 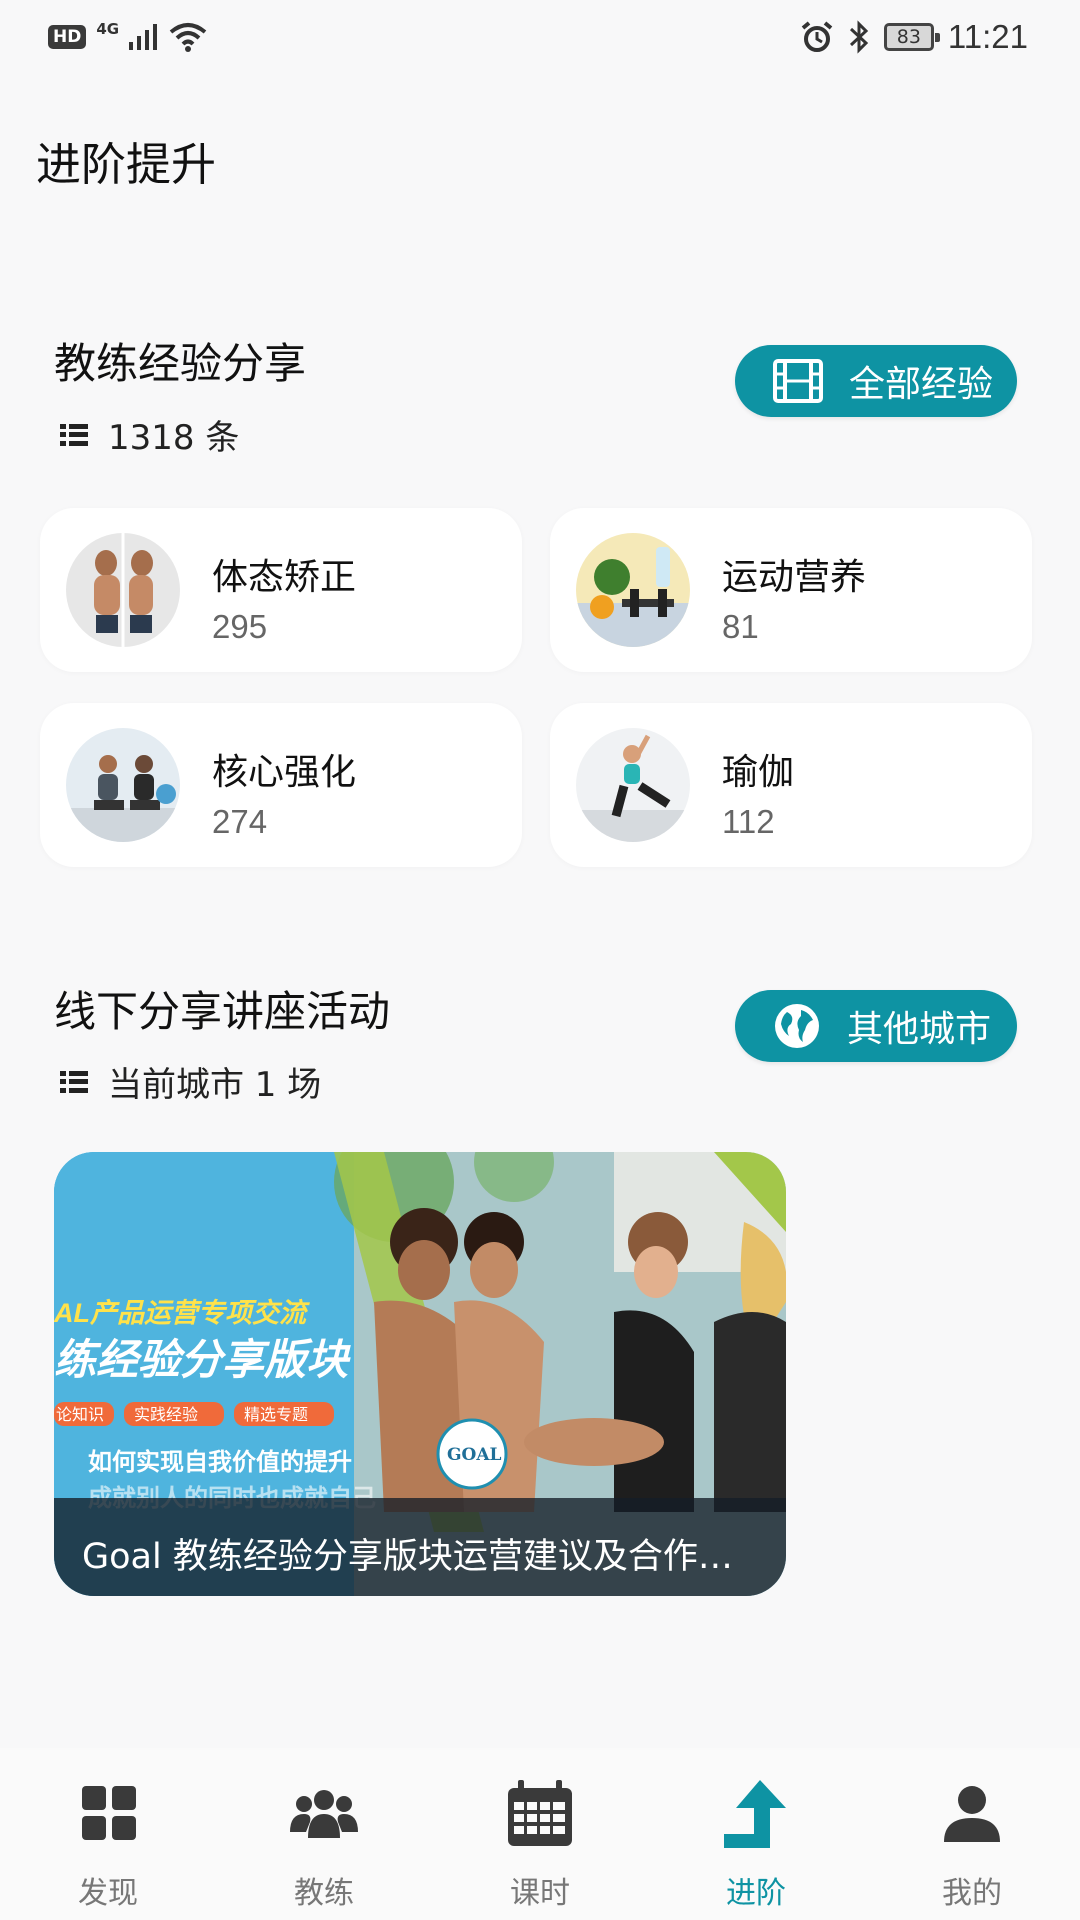 What do you see at coordinates (174, 438) in the screenshot?
I see `coach-share-count-text: 1318 条` at bounding box center [174, 438].